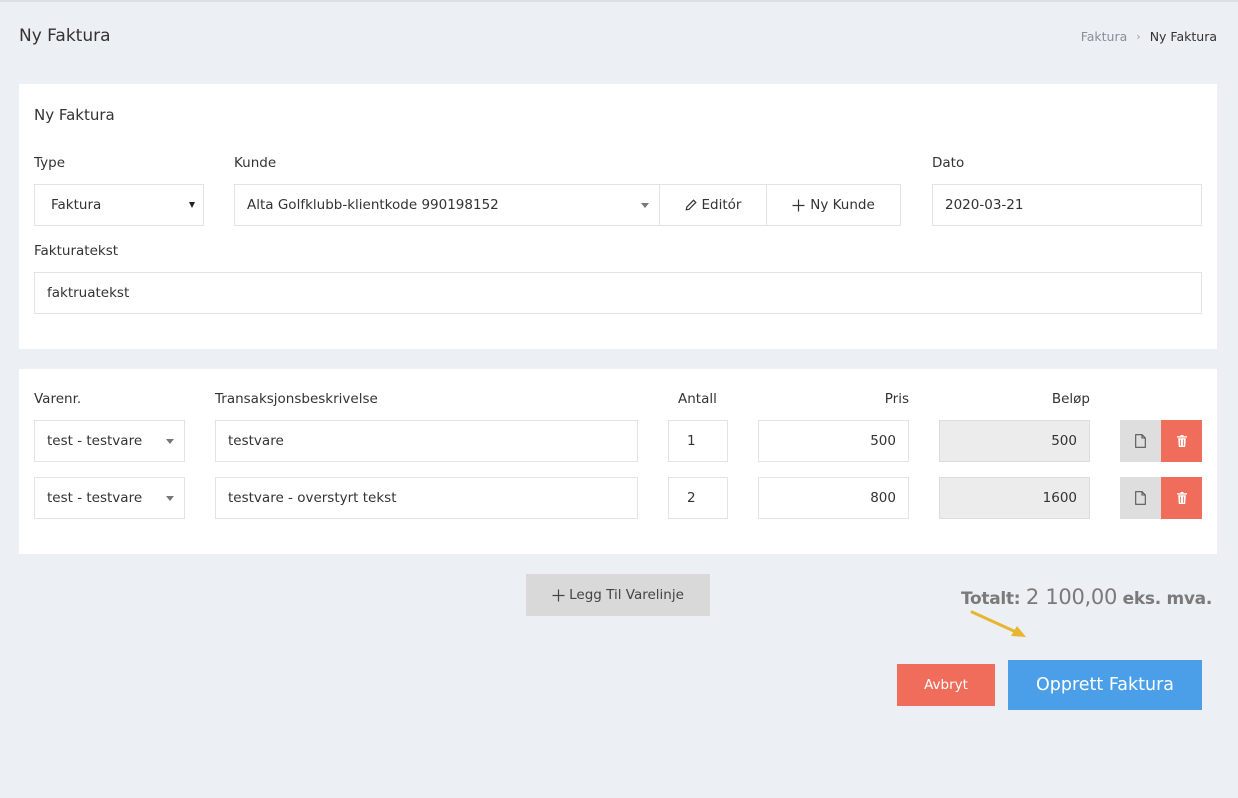 The image size is (1238, 798). I want to click on row-1-quantity-input: 1, so click(698, 441).